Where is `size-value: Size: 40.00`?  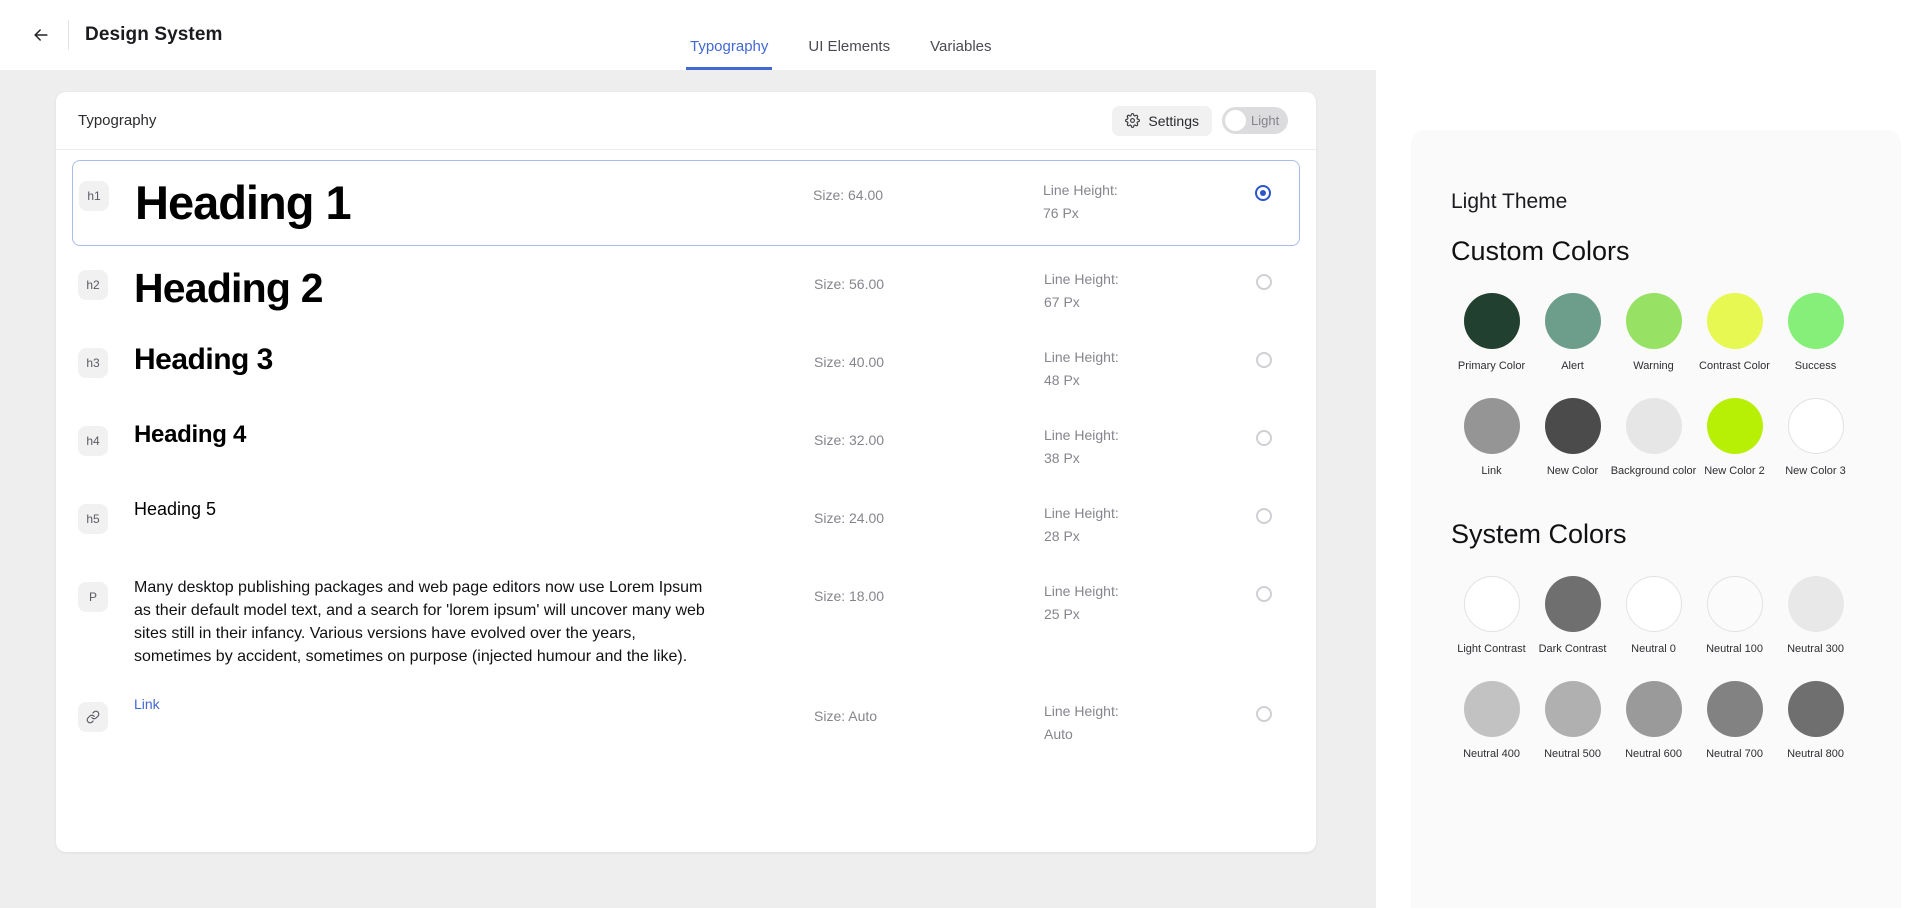
size-value: Size: 40.00 is located at coordinates (849, 362).